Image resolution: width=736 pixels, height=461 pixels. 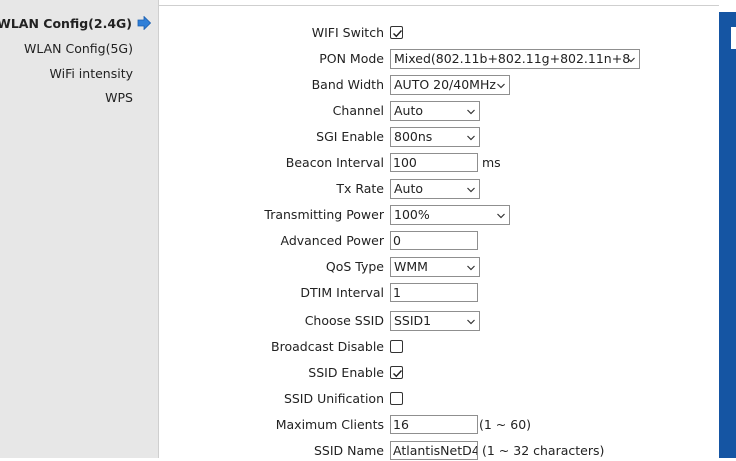 What do you see at coordinates (347, 84) in the screenshot?
I see `band-width-label: Band Width` at bounding box center [347, 84].